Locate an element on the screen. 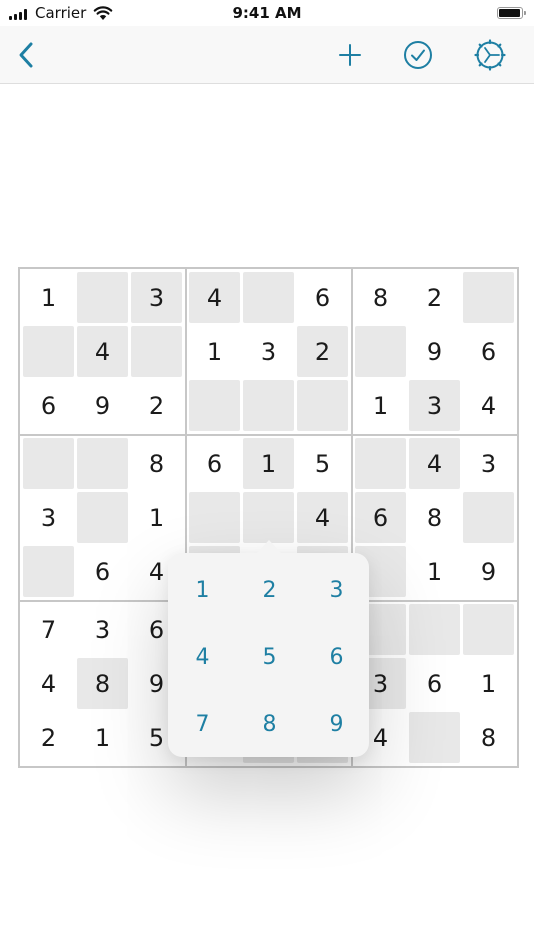 This screenshot has height=950, width=534. picker-number-4: 4 is located at coordinates (202, 657).